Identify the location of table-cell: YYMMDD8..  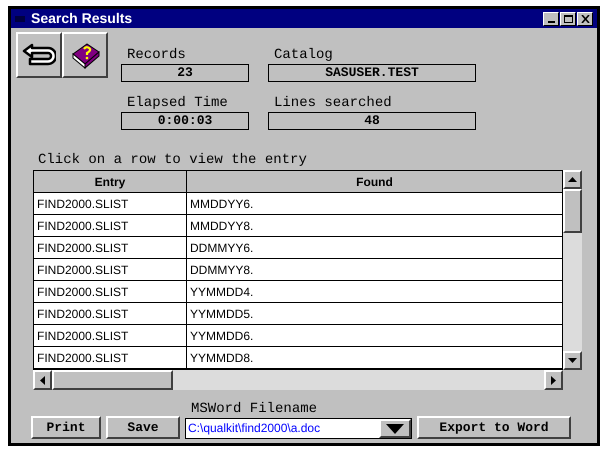
(374, 357).